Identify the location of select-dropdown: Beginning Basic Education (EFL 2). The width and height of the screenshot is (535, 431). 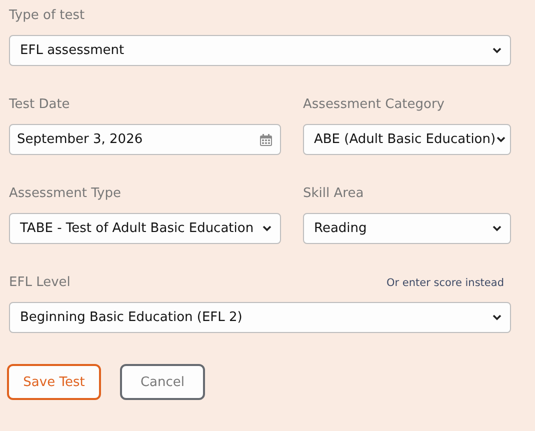
(260, 317).